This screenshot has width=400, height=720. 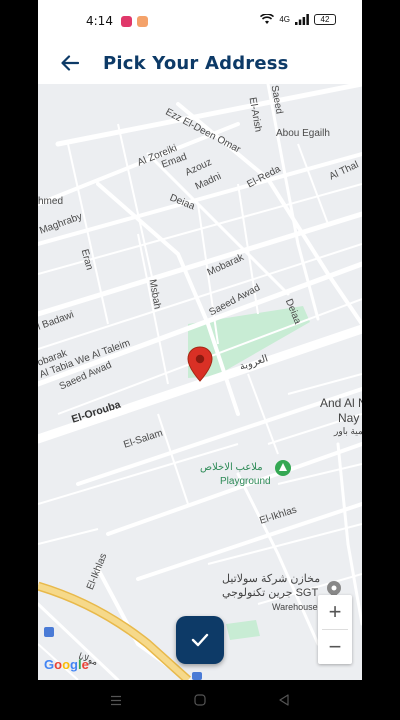 What do you see at coordinates (302, 19) in the screenshot?
I see `signal-icon` at bounding box center [302, 19].